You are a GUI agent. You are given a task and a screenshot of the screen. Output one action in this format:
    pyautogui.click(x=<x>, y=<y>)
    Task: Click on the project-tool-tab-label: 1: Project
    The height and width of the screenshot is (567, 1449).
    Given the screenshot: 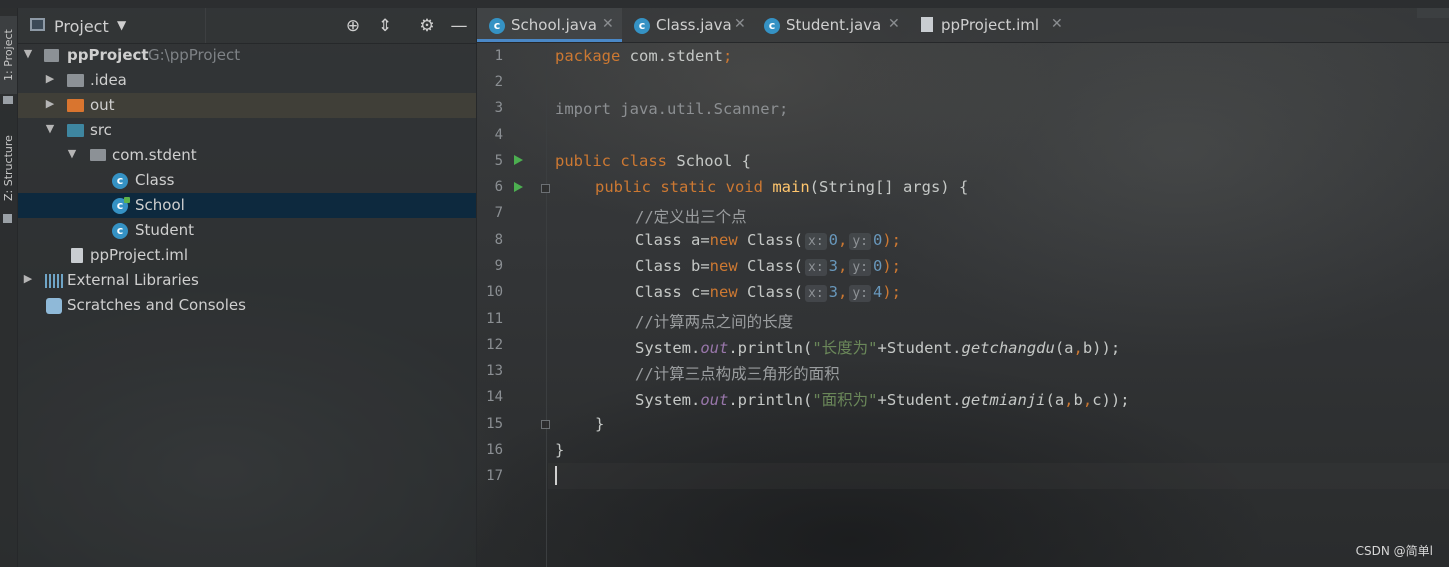 What is the action you would take?
    pyautogui.click(x=8, y=55)
    